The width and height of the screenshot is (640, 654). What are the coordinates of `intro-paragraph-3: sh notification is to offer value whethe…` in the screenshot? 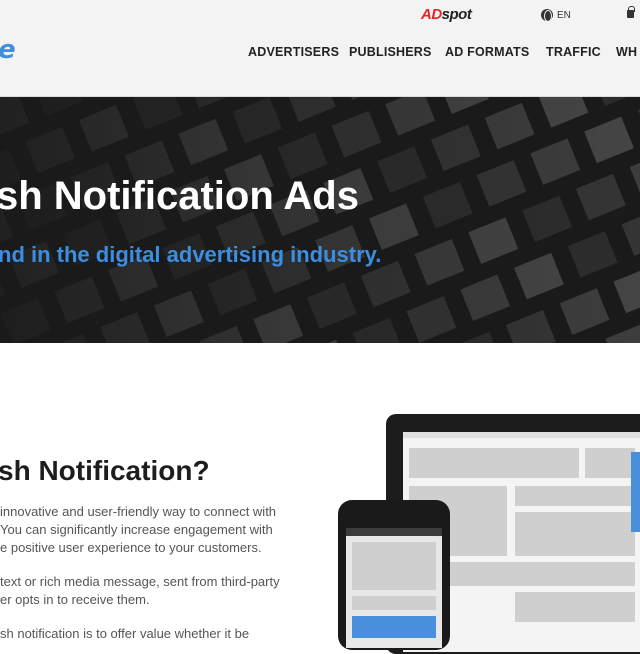 It's located at (152, 634).